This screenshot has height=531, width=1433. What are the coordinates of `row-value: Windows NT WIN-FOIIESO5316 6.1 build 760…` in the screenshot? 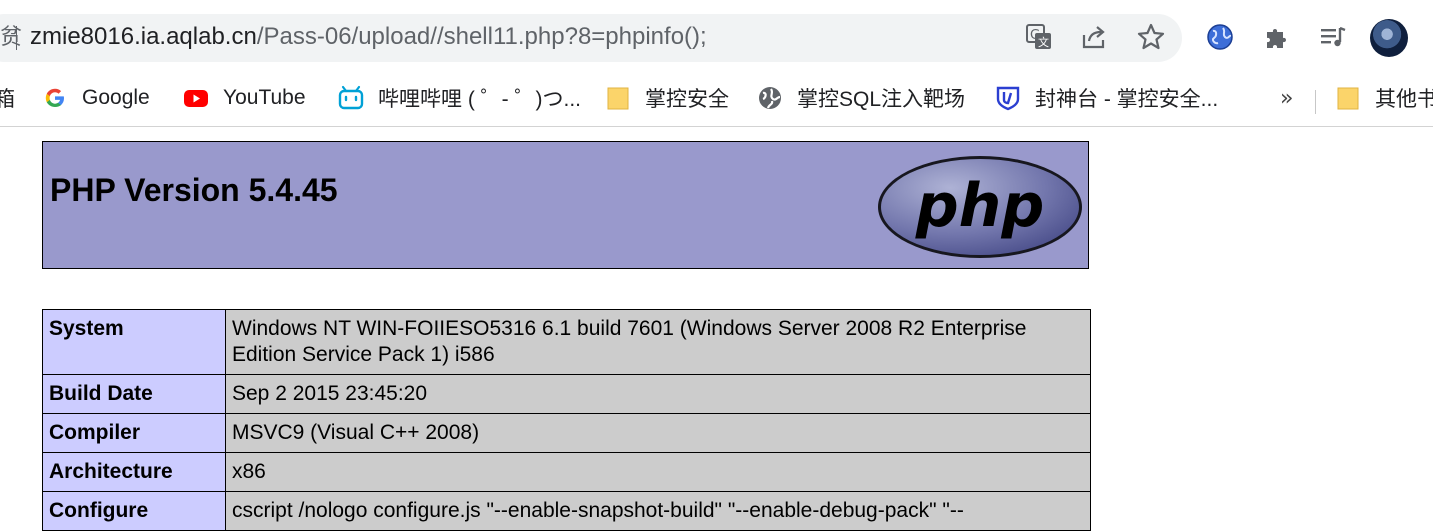 It's located at (658, 342).